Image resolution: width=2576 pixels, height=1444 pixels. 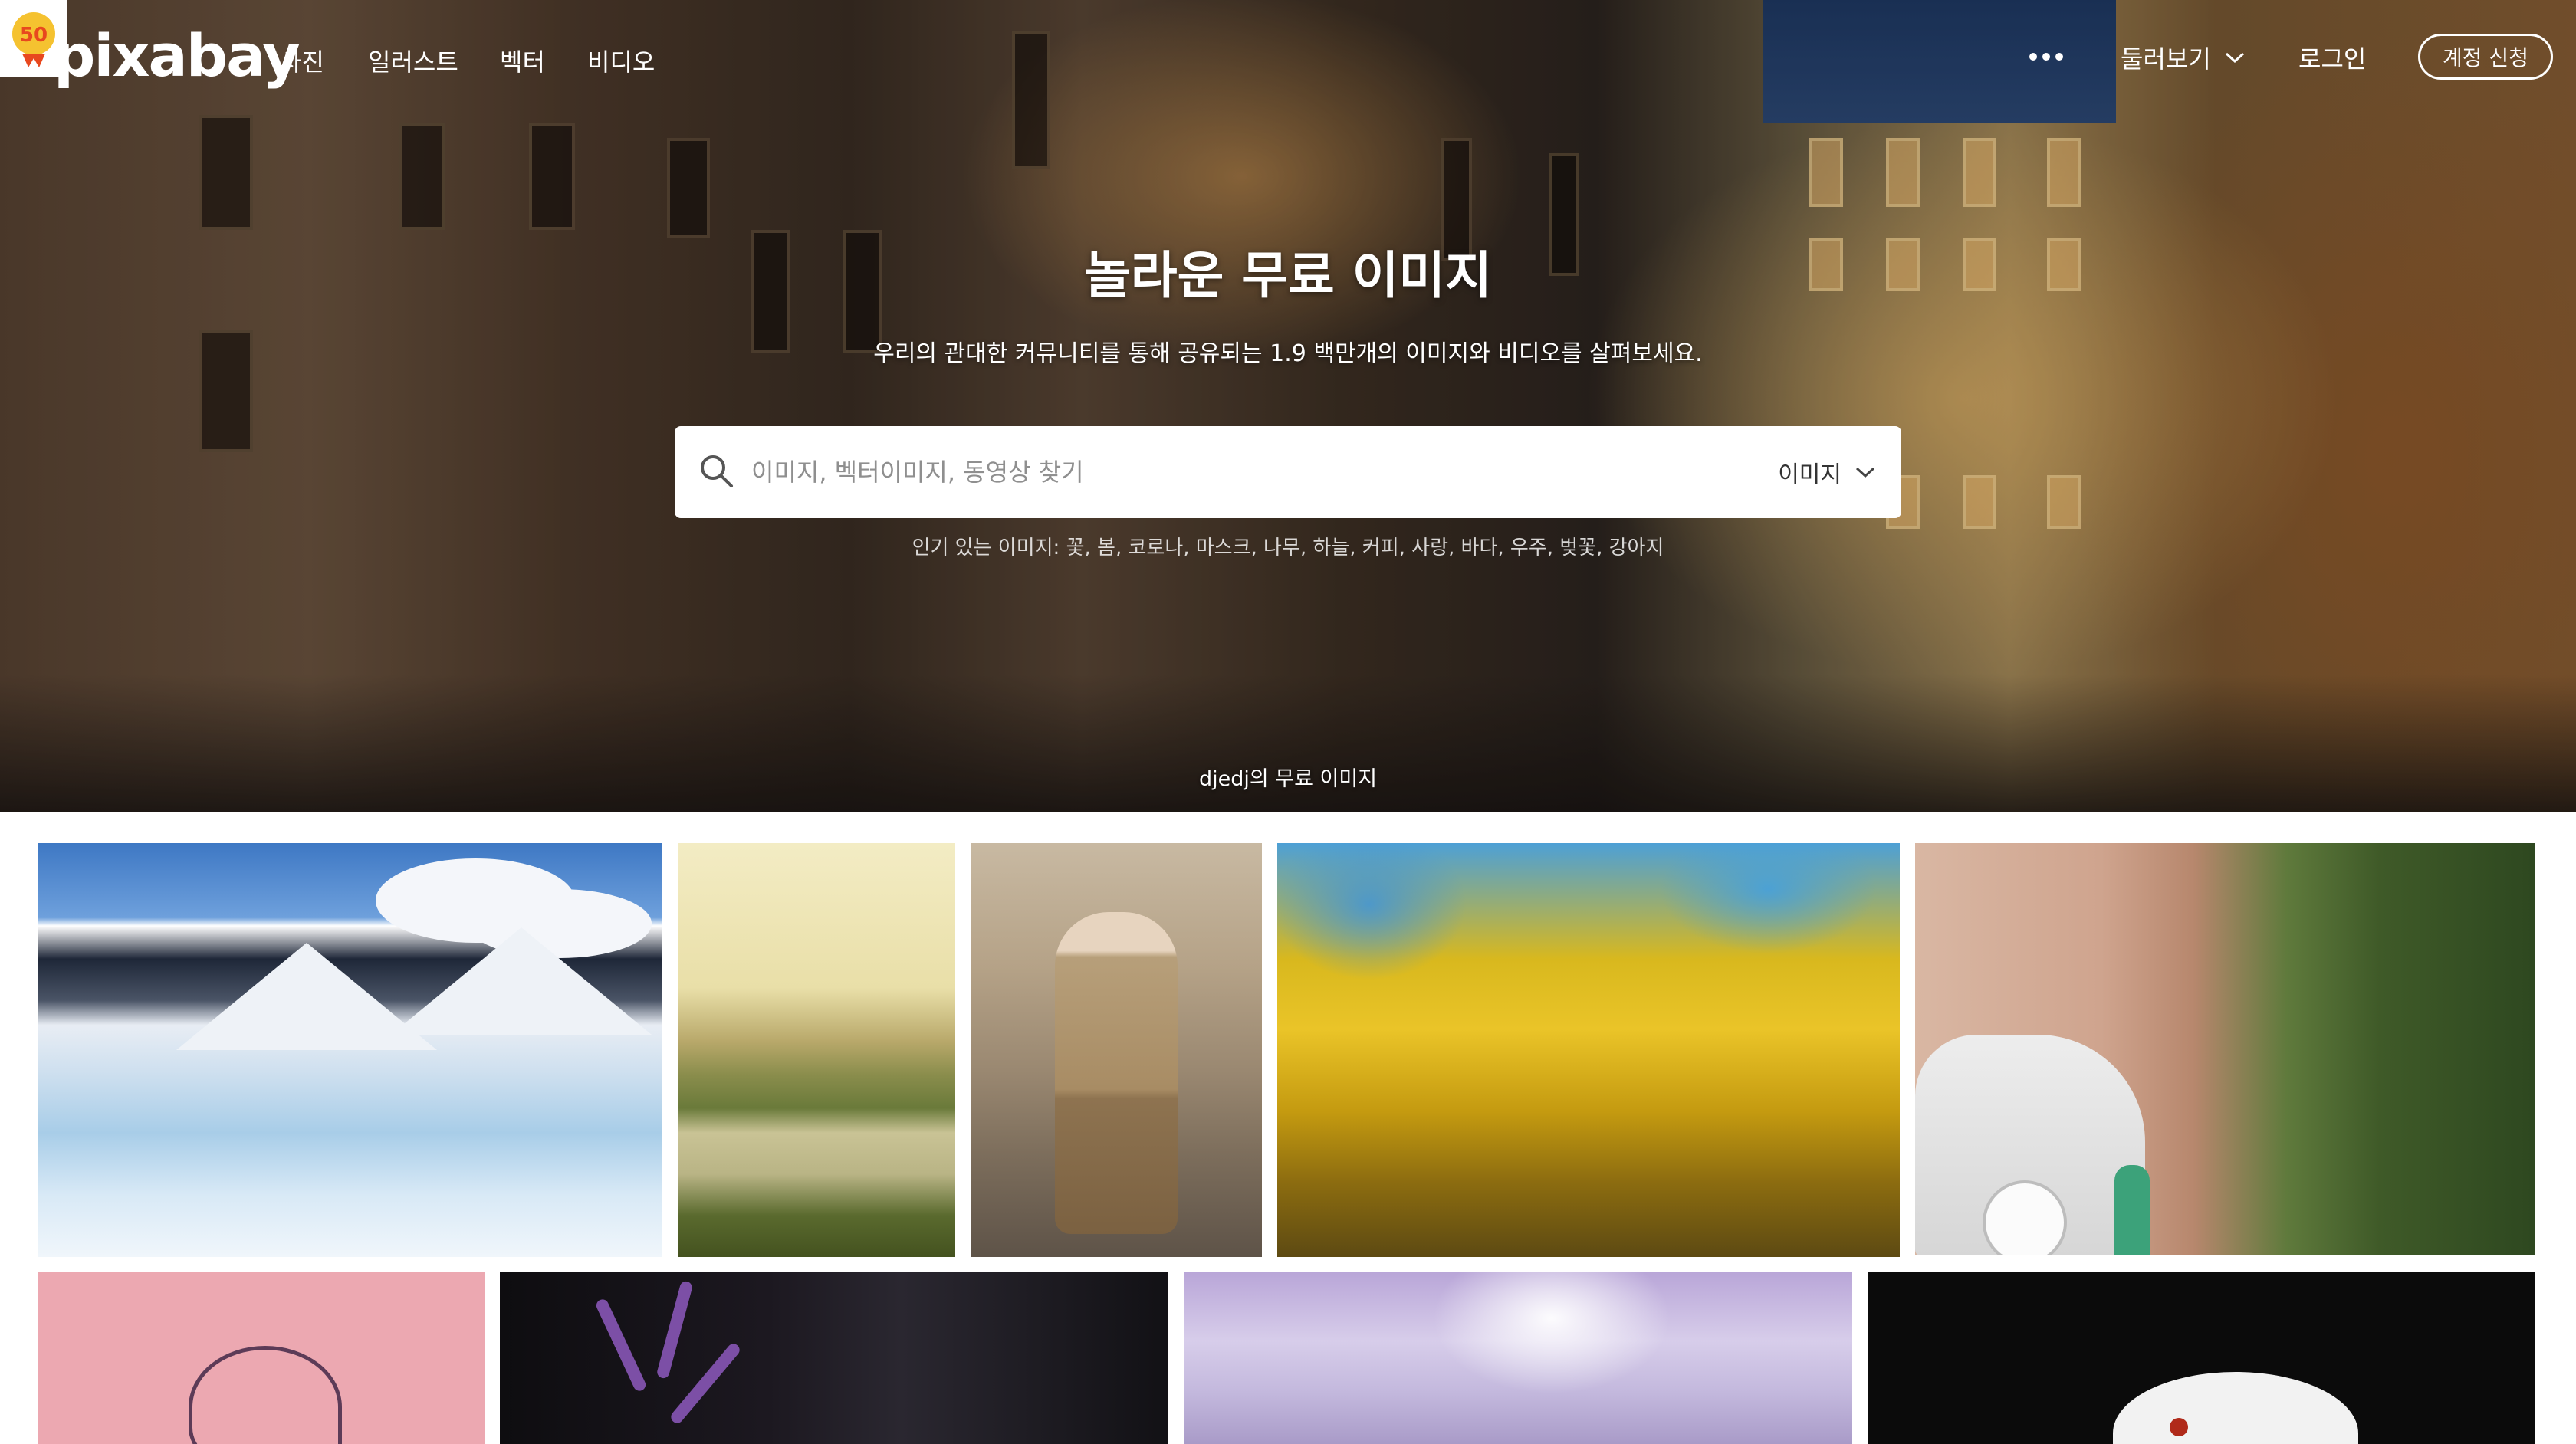 What do you see at coordinates (717, 472) in the screenshot?
I see `search-icon` at bounding box center [717, 472].